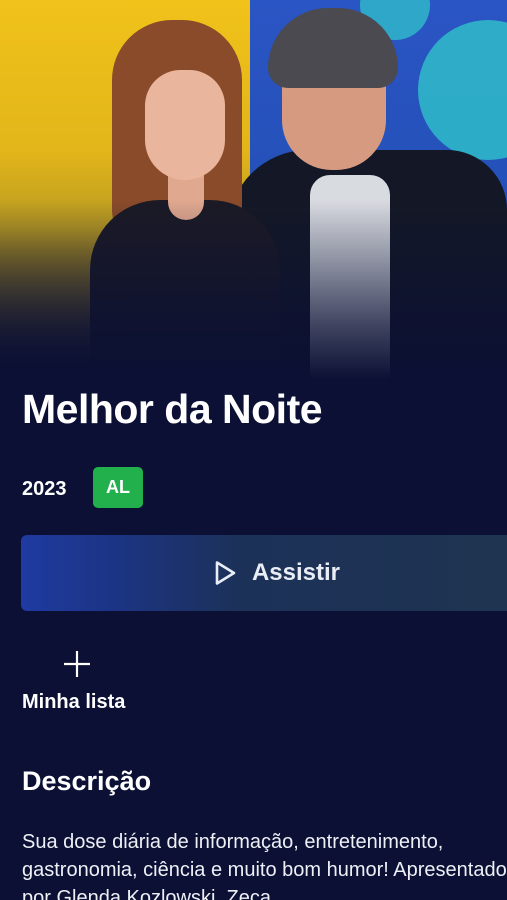 The width and height of the screenshot is (507, 900). What do you see at coordinates (82, 685) in the screenshot?
I see `my-list-button: Minha lista` at bounding box center [82, 685].